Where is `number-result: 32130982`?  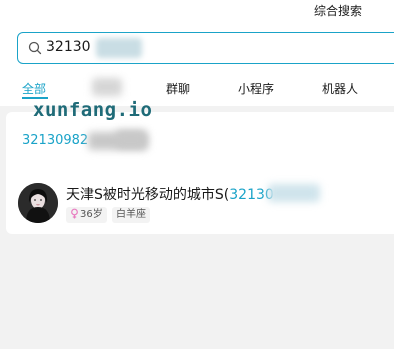 number-result: 32130982 is located at coordinates (55, 140).